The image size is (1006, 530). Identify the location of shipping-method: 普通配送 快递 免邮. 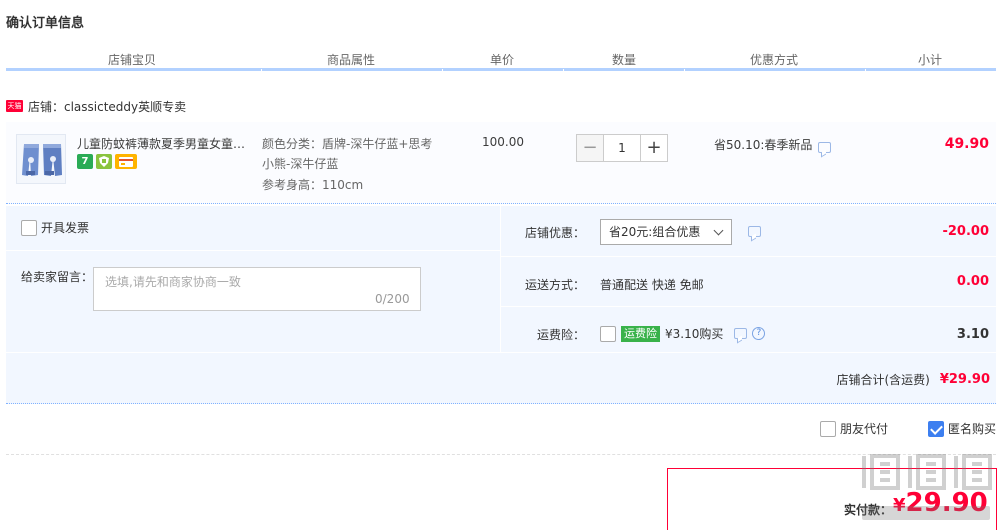
(652, 285).